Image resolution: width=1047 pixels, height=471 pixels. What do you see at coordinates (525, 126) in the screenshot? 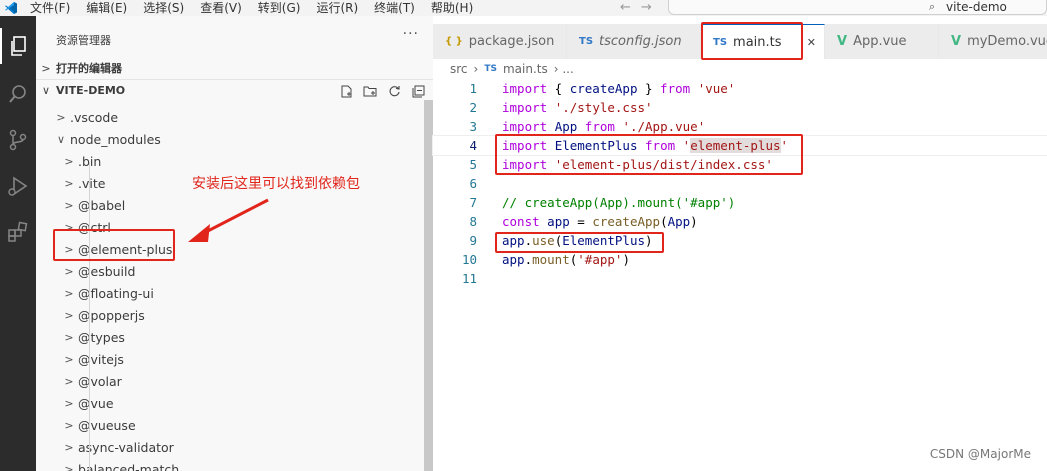
I see `code-token: import` at bounding box center [525, 126].